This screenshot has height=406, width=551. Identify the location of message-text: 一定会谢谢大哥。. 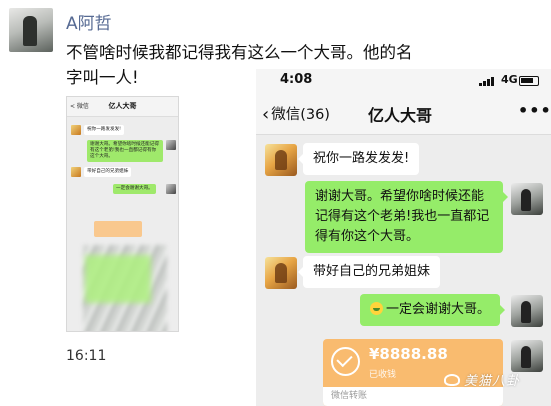
(438, 309).